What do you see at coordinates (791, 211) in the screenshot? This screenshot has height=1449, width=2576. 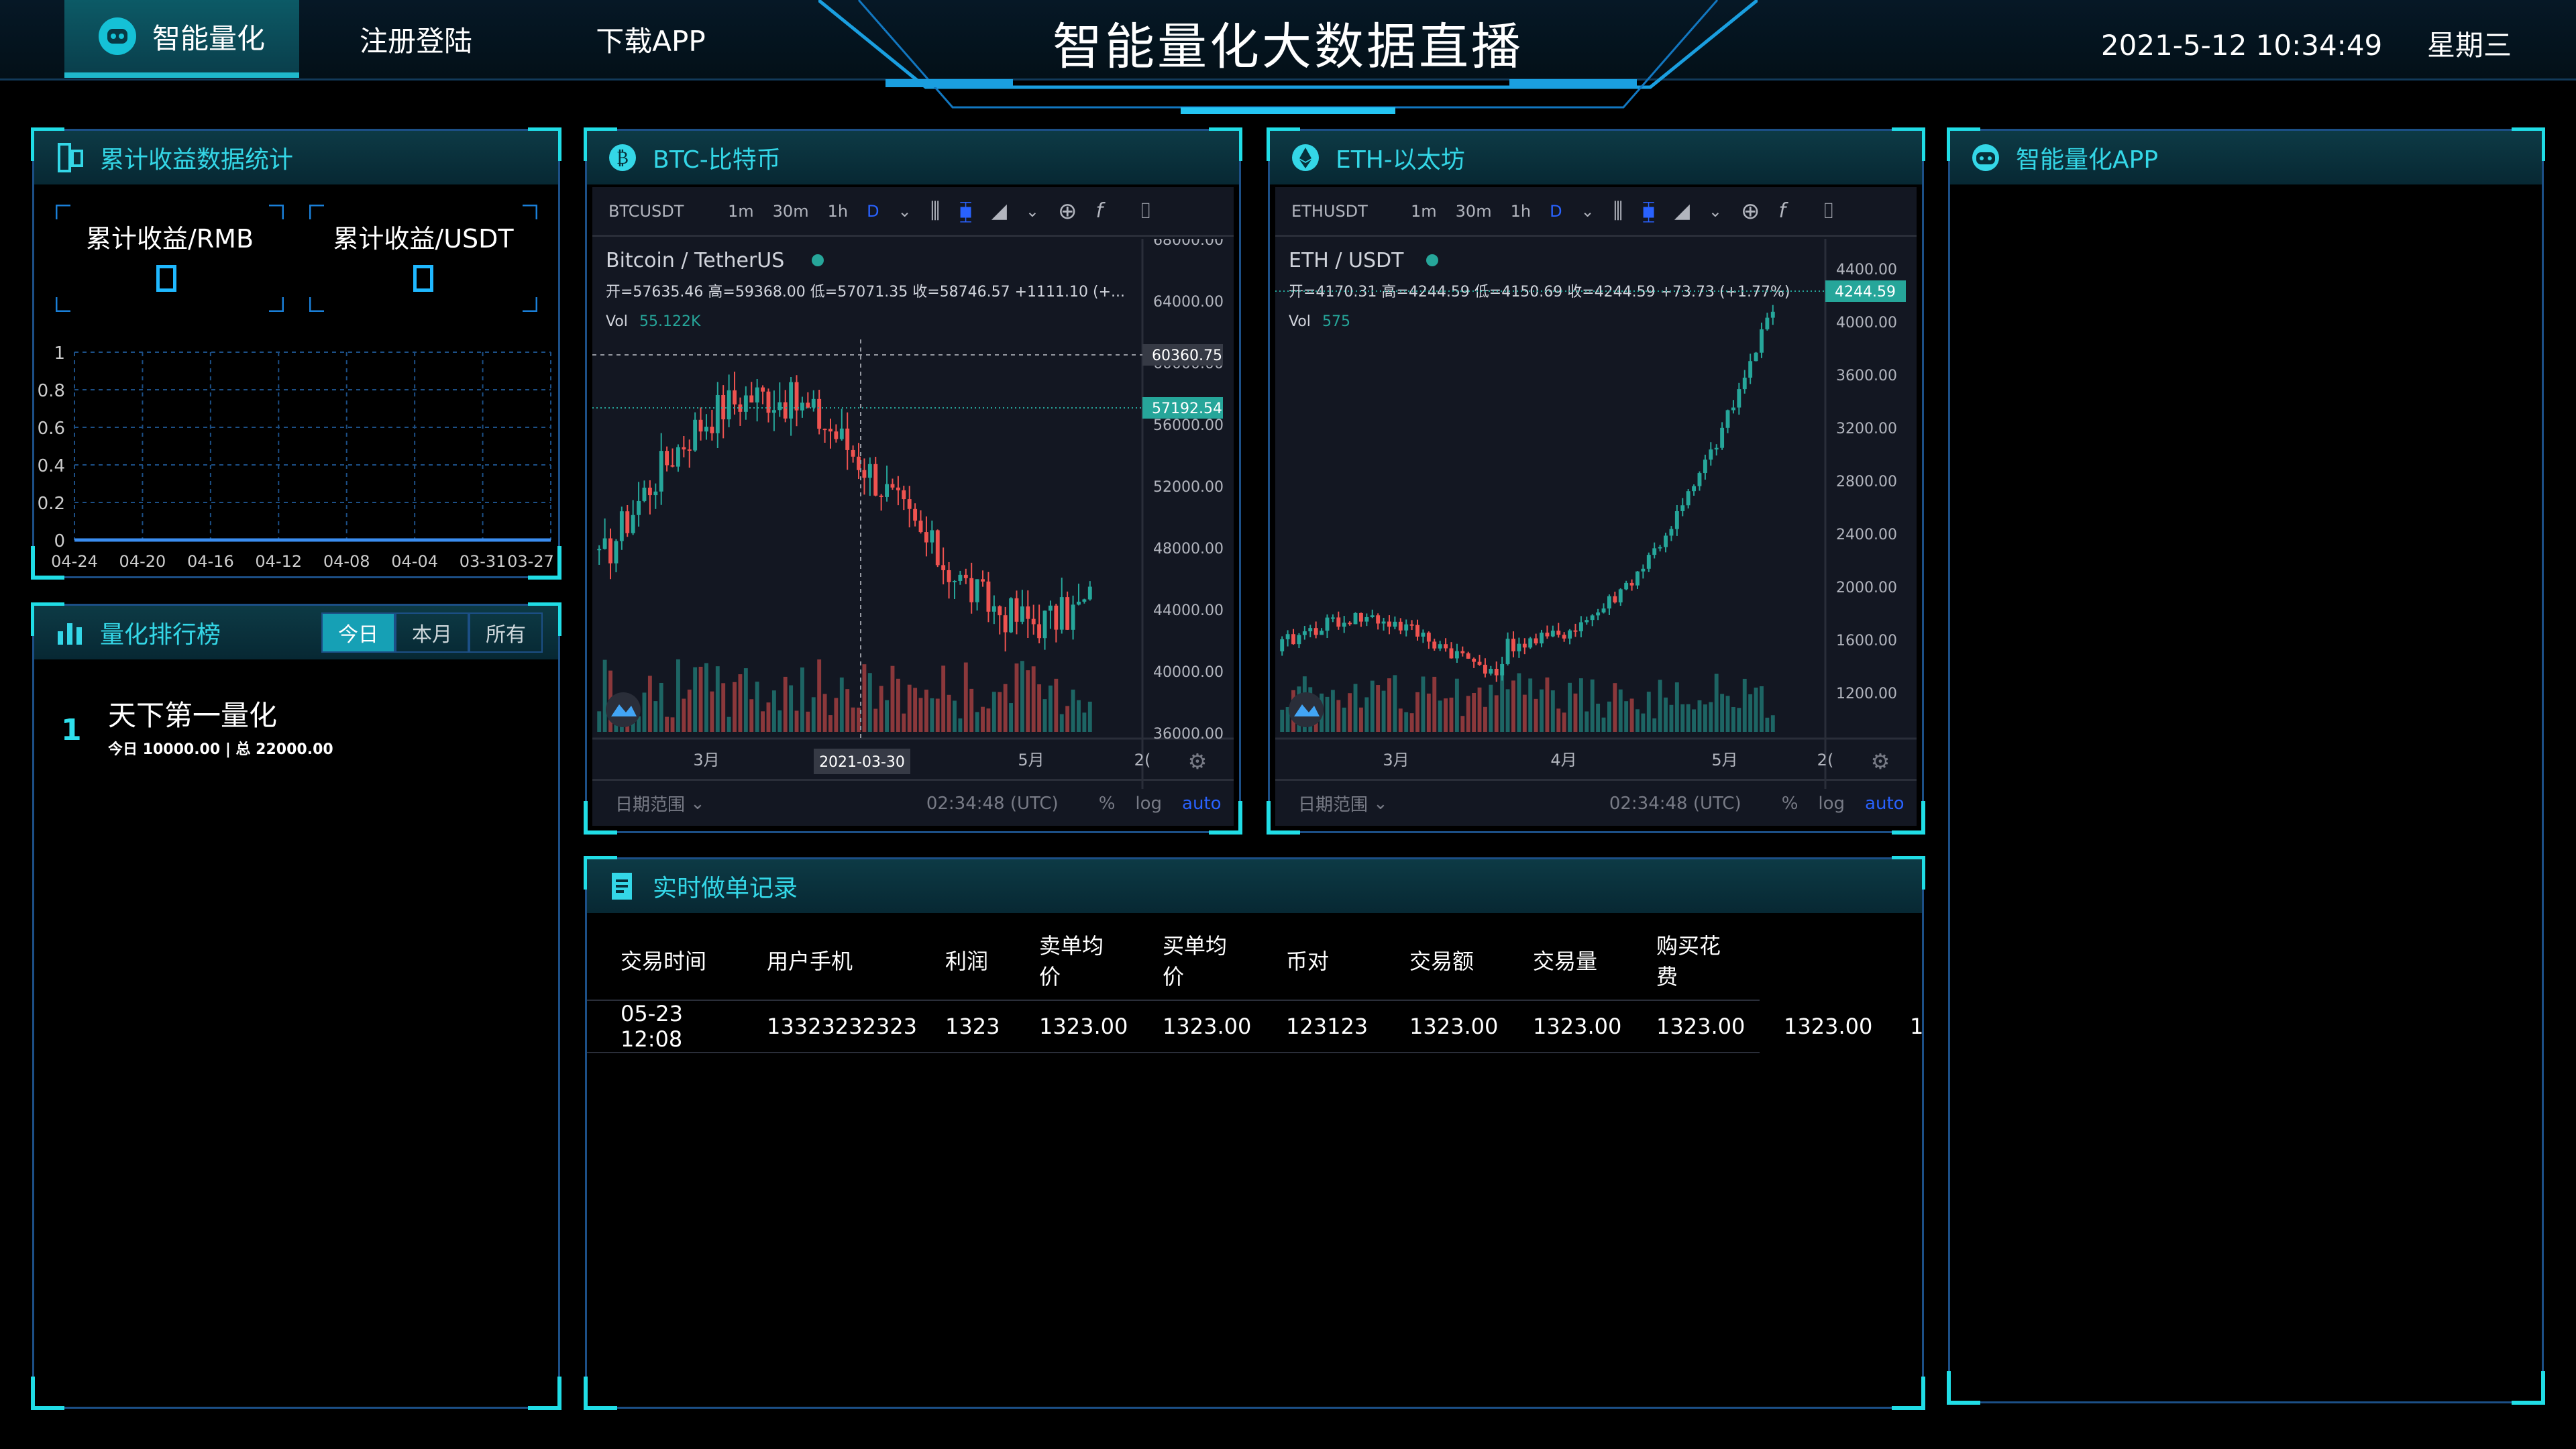 I see `btc-interval-30m: 30m` at bounding box center [791, 211].